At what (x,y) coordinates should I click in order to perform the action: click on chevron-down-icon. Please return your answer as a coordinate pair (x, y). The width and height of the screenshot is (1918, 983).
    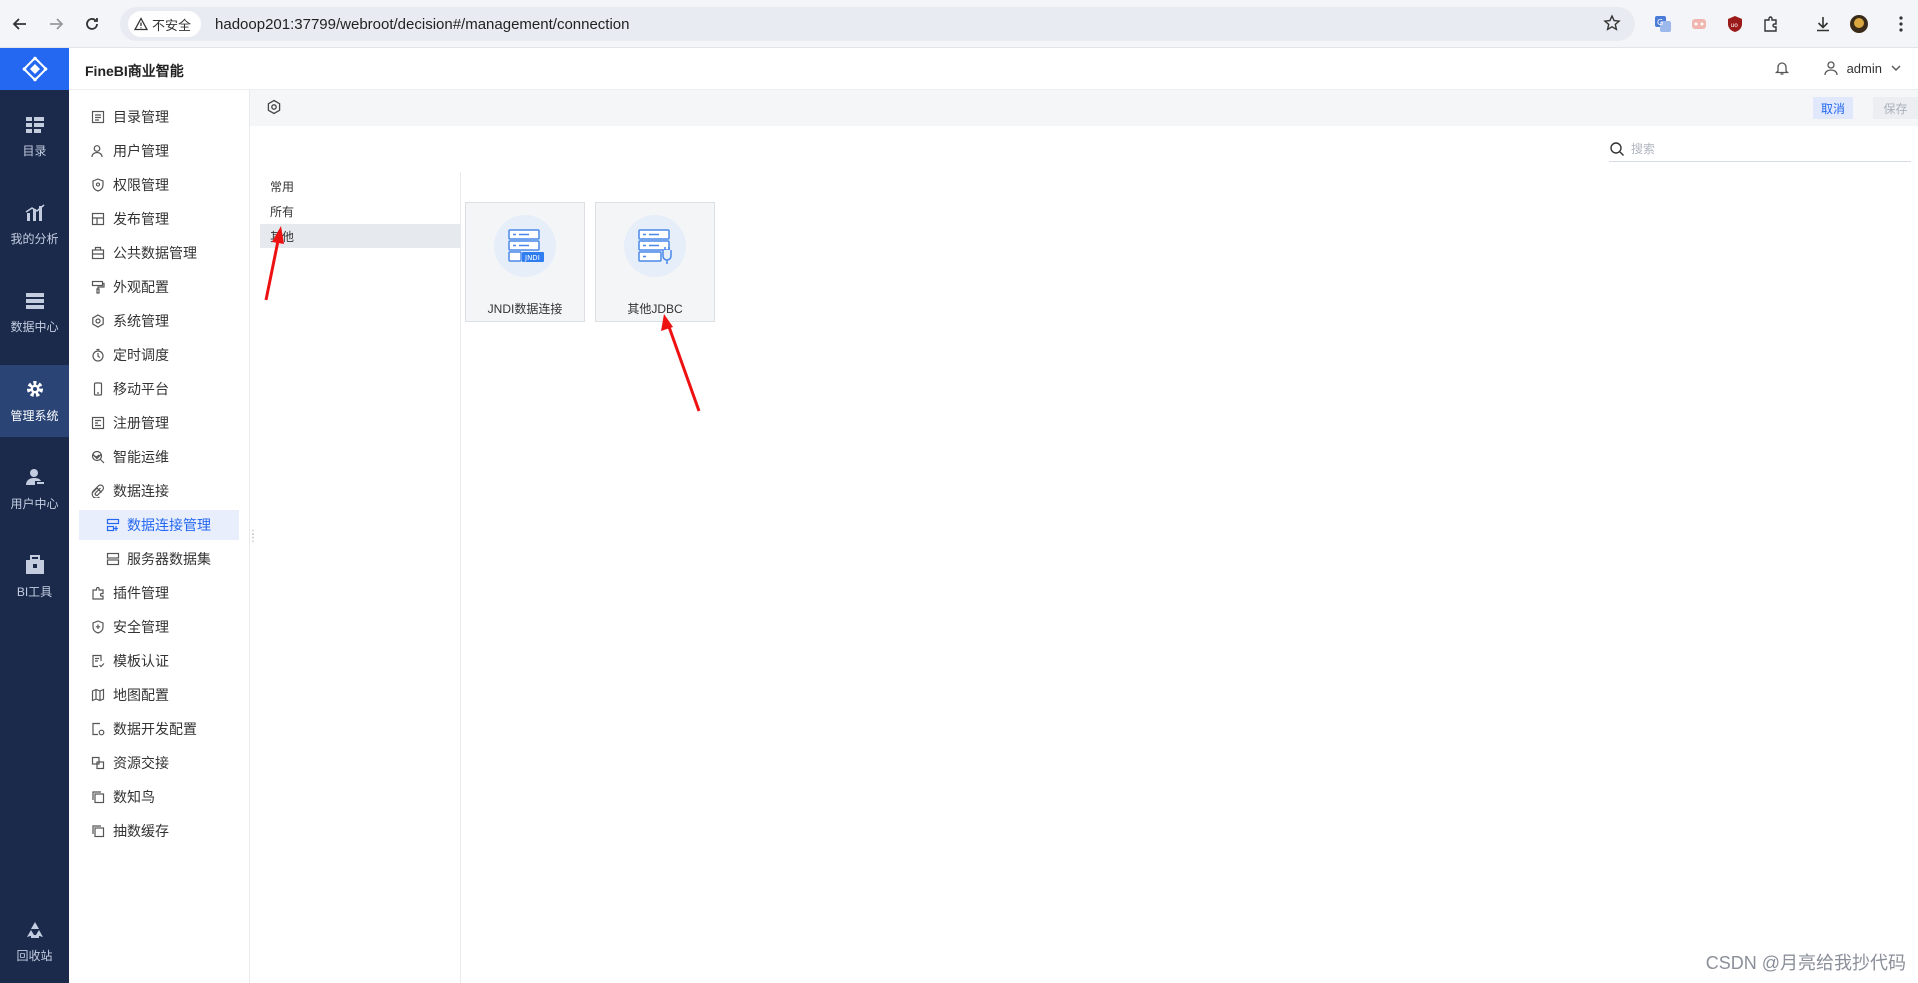
    Looking at the image, I should click on (1896, 68).